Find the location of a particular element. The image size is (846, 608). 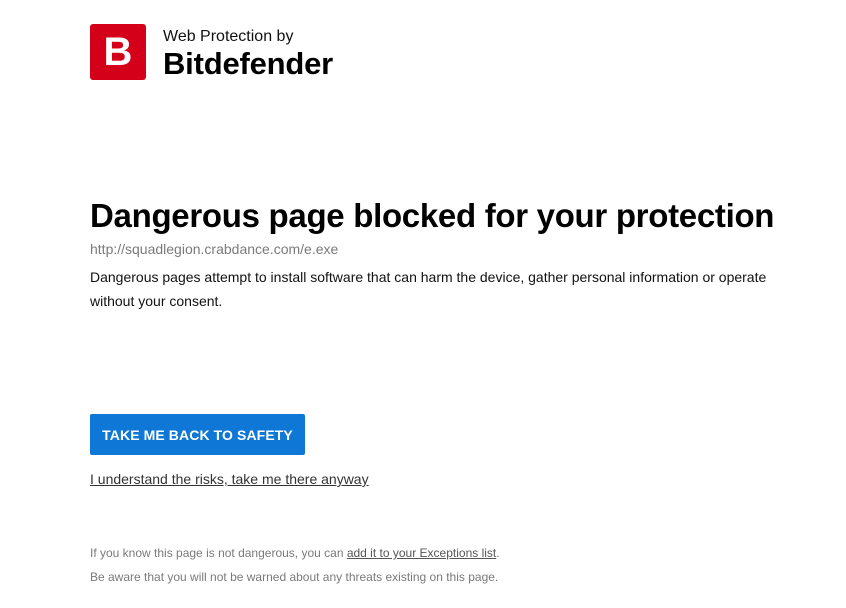

brand-subtitle: Web Protection by is located at coordinates (228, 36).